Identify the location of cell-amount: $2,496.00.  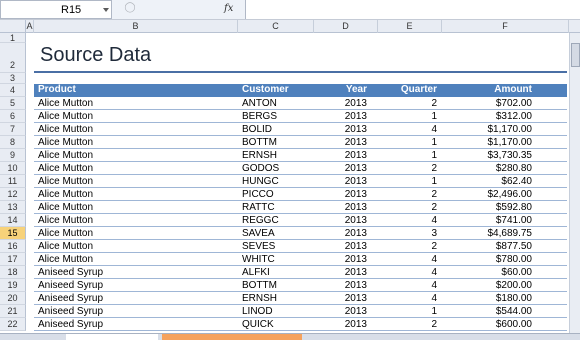
(510, 194).